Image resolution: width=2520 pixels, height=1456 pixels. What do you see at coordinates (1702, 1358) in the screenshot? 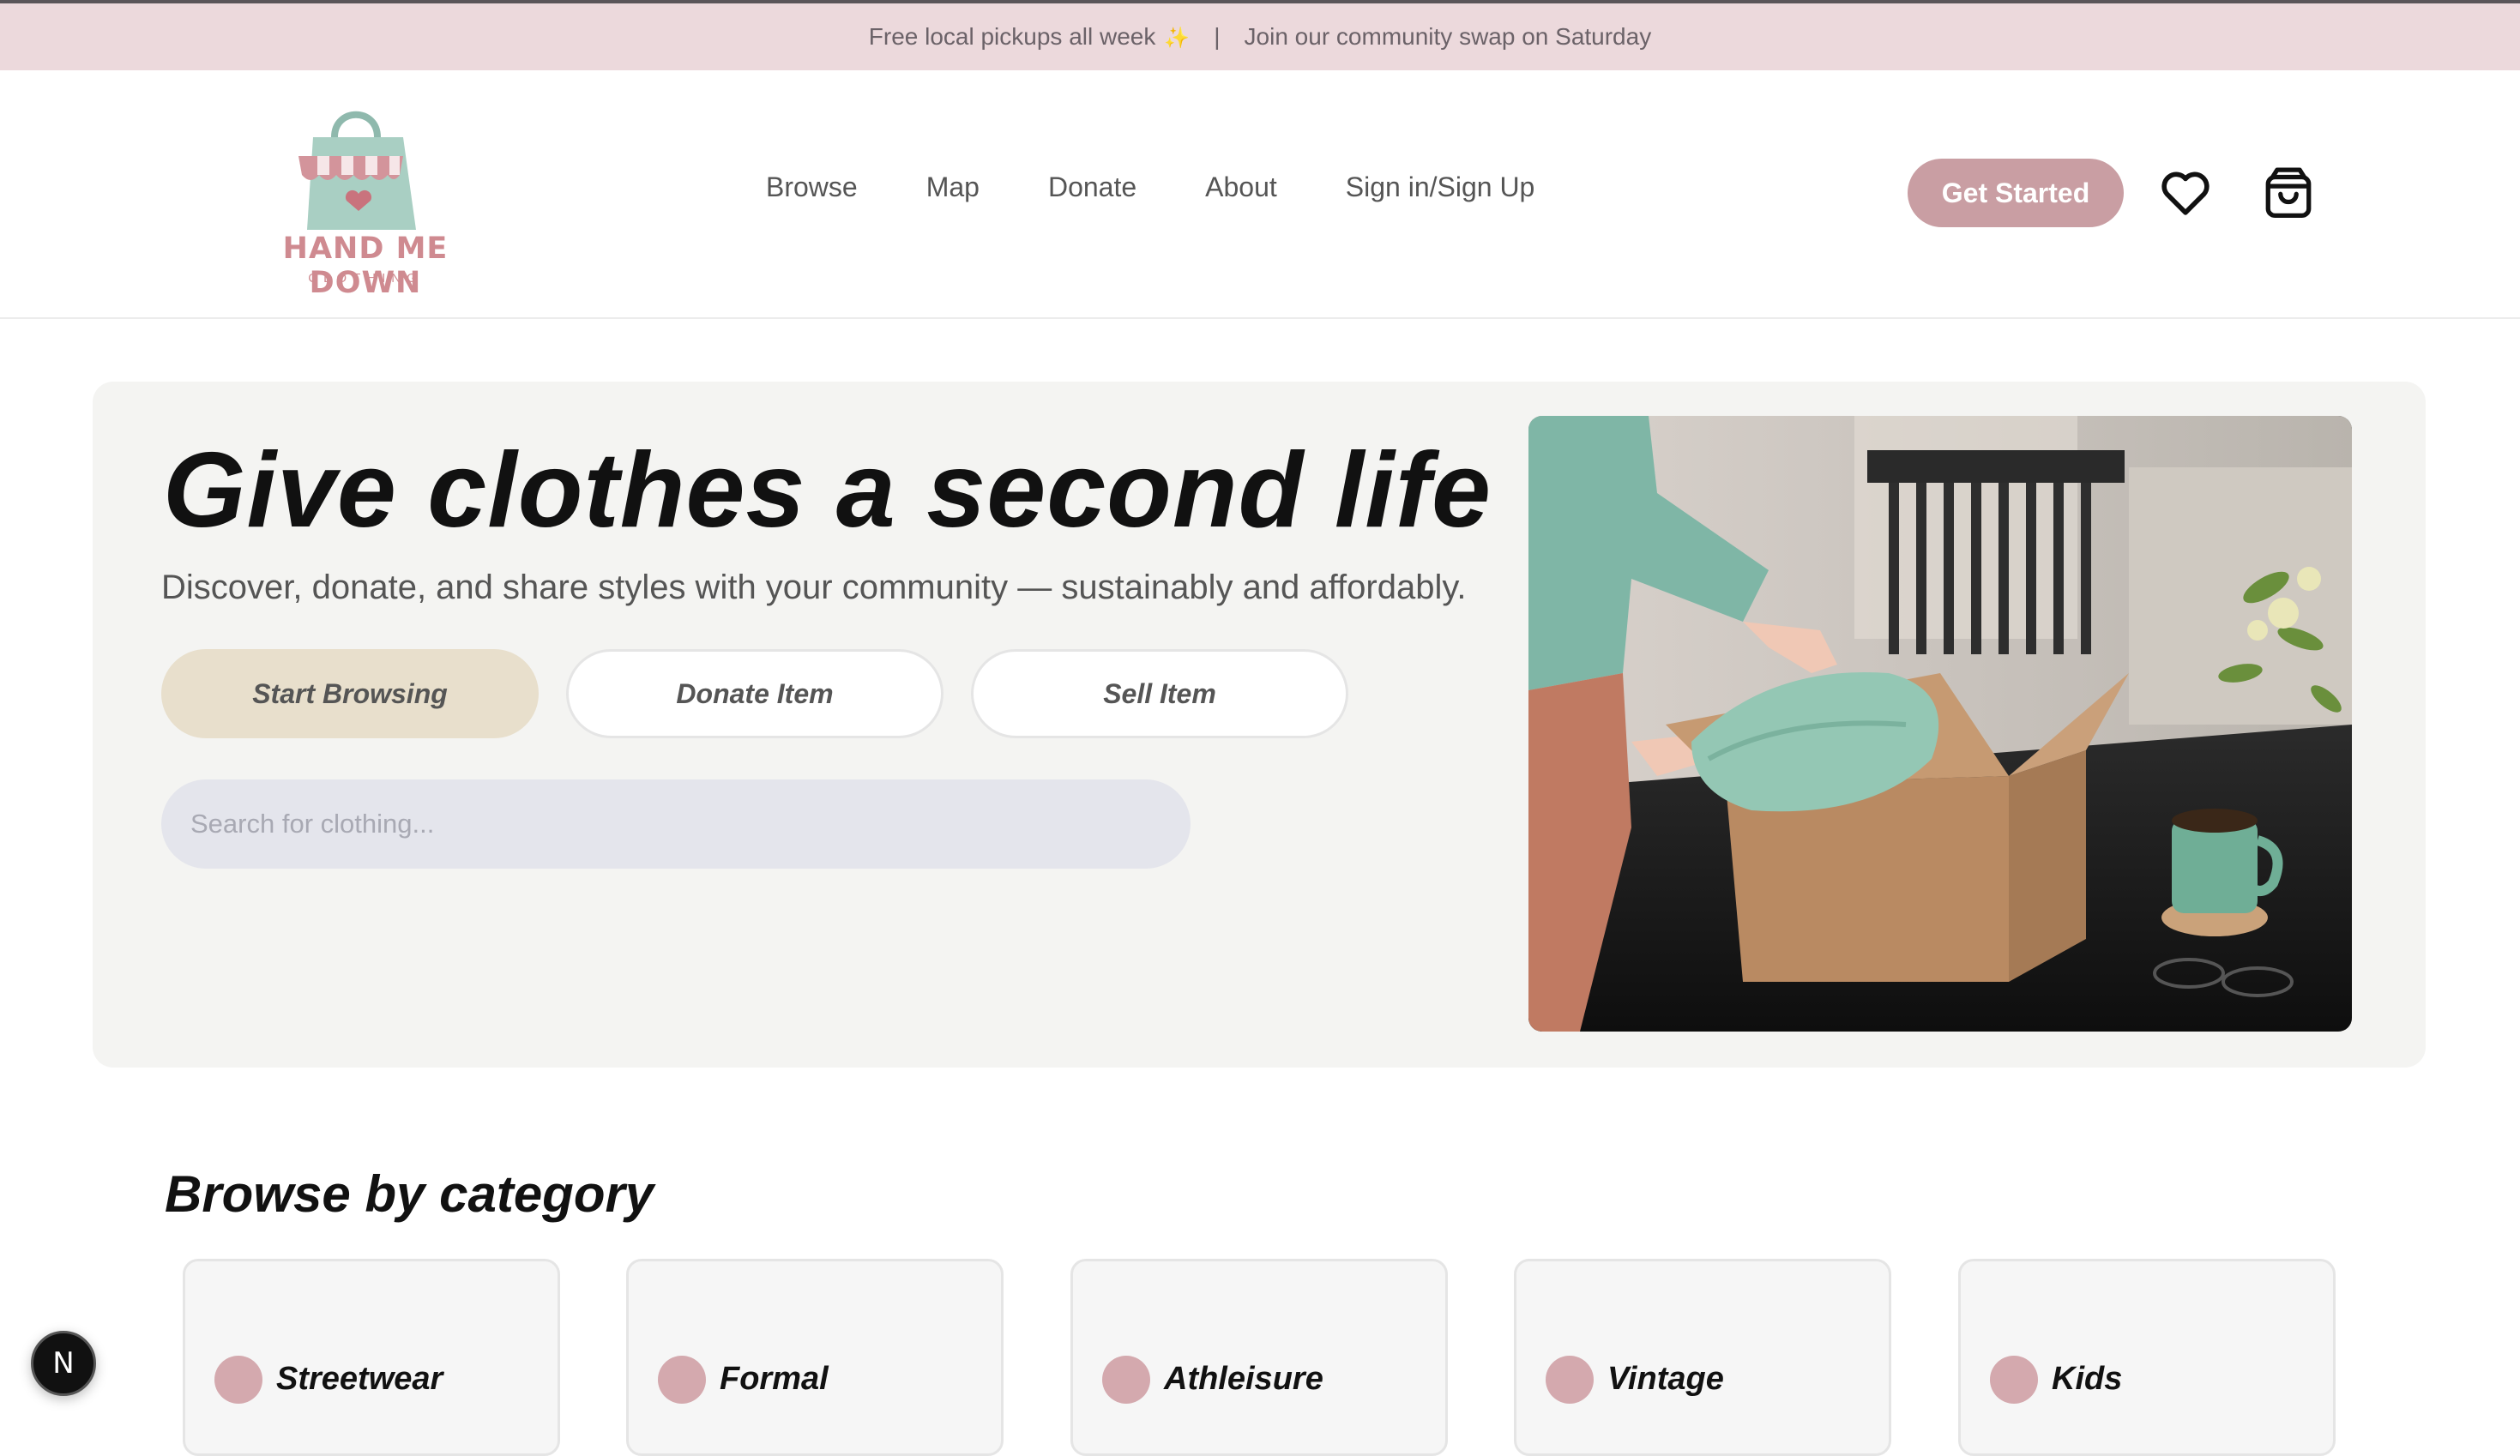
I see `category-card-vintage: Vintage` at bounding box center [1702, 1358].